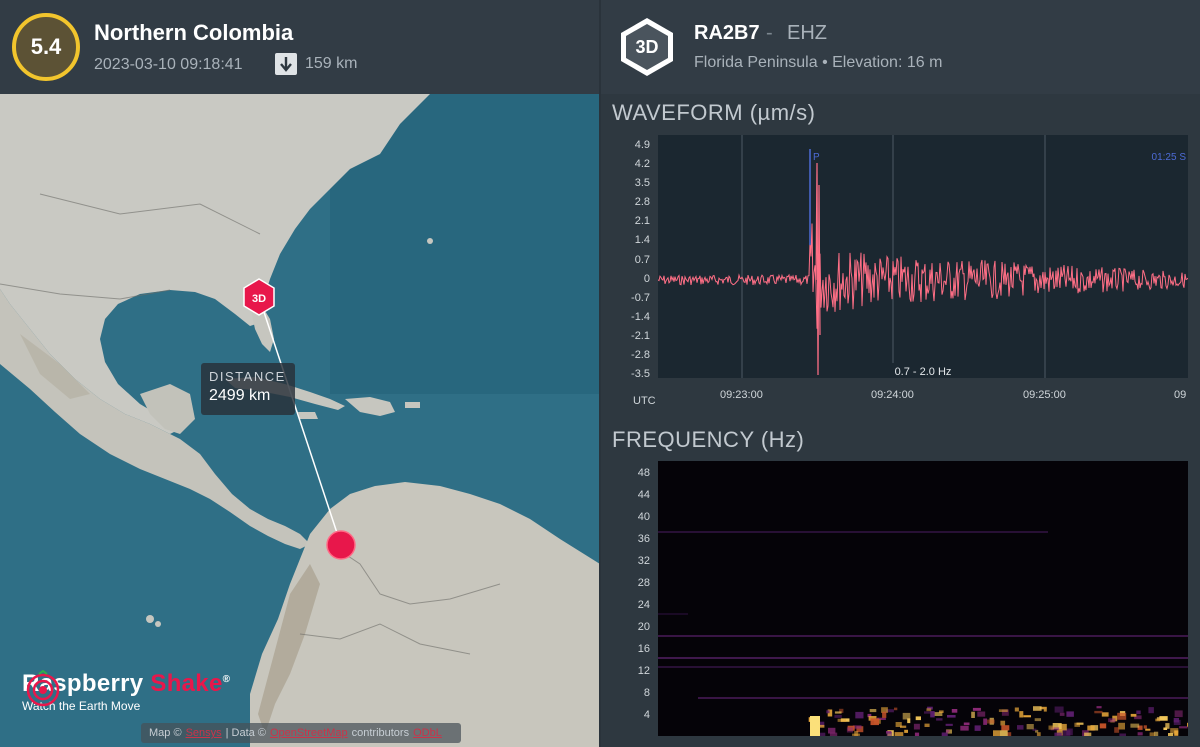 The image size is (1200, 747). What do you see at coordinates (643, 627) in the screenshot?
I see `frequency-y-tick: 20` at bounding box center [643, 627].